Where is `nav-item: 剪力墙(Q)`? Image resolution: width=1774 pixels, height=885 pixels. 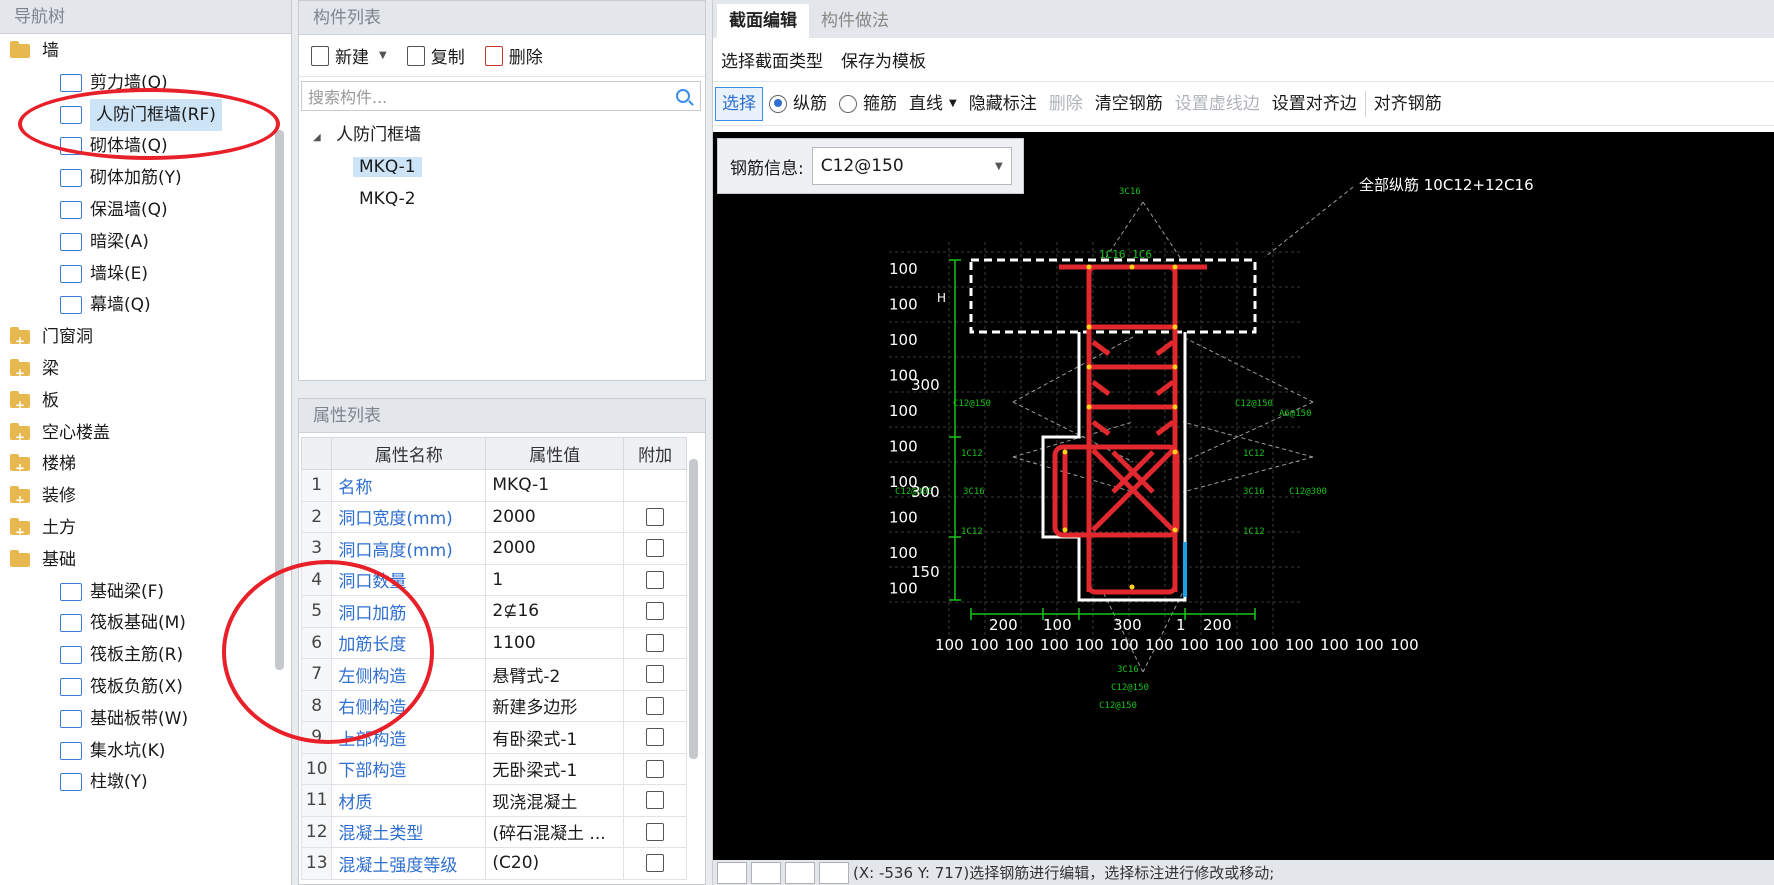 nav-item: 剪力墙(Q) is located at coordinates (114, 83).